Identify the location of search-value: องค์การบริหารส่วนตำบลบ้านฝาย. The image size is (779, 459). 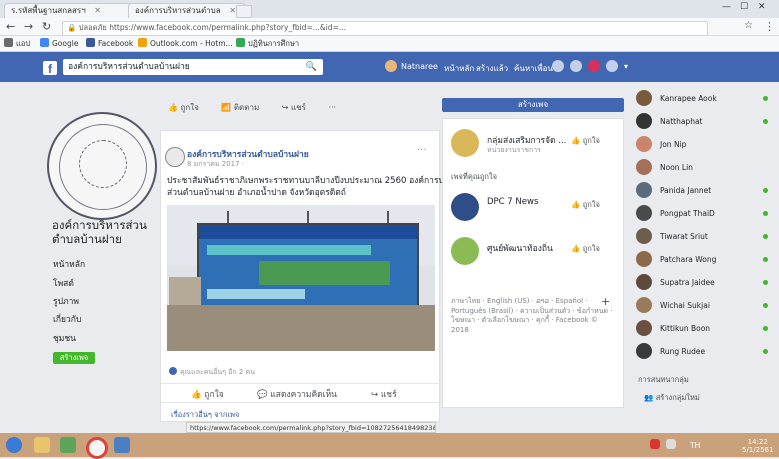
(129, 67).